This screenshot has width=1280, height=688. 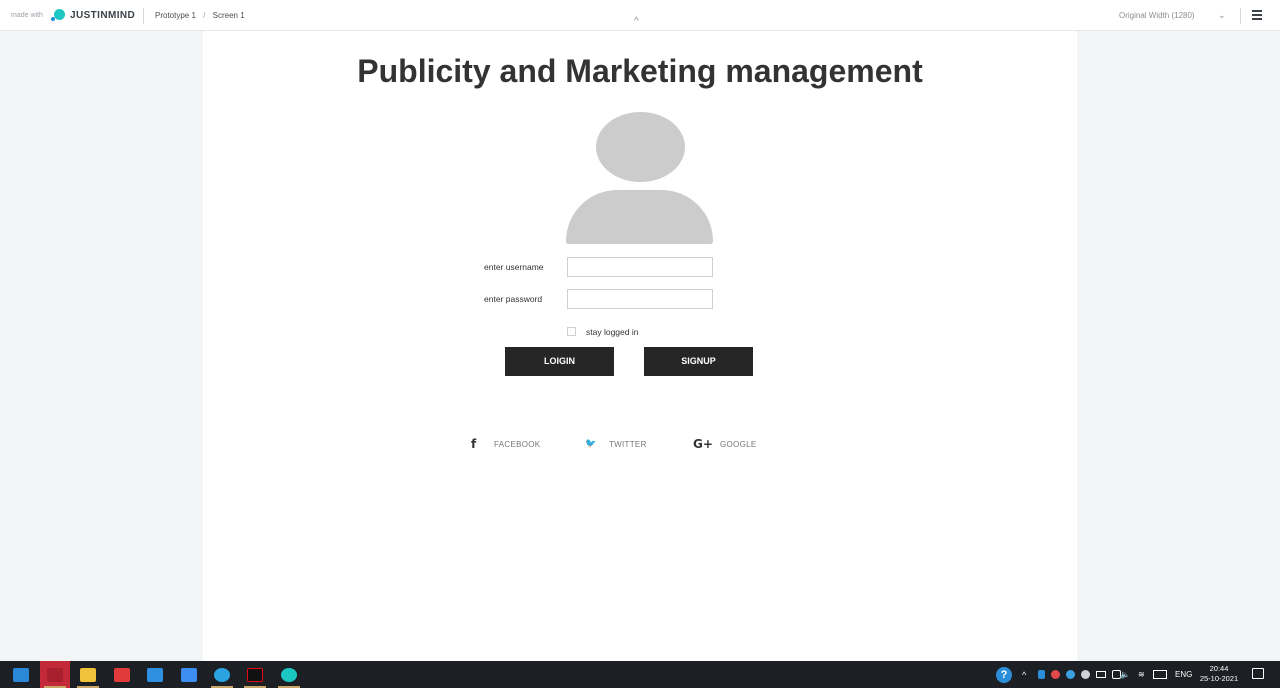 I want to click on language-indicator: ENG, so click(x=1183, y=674).